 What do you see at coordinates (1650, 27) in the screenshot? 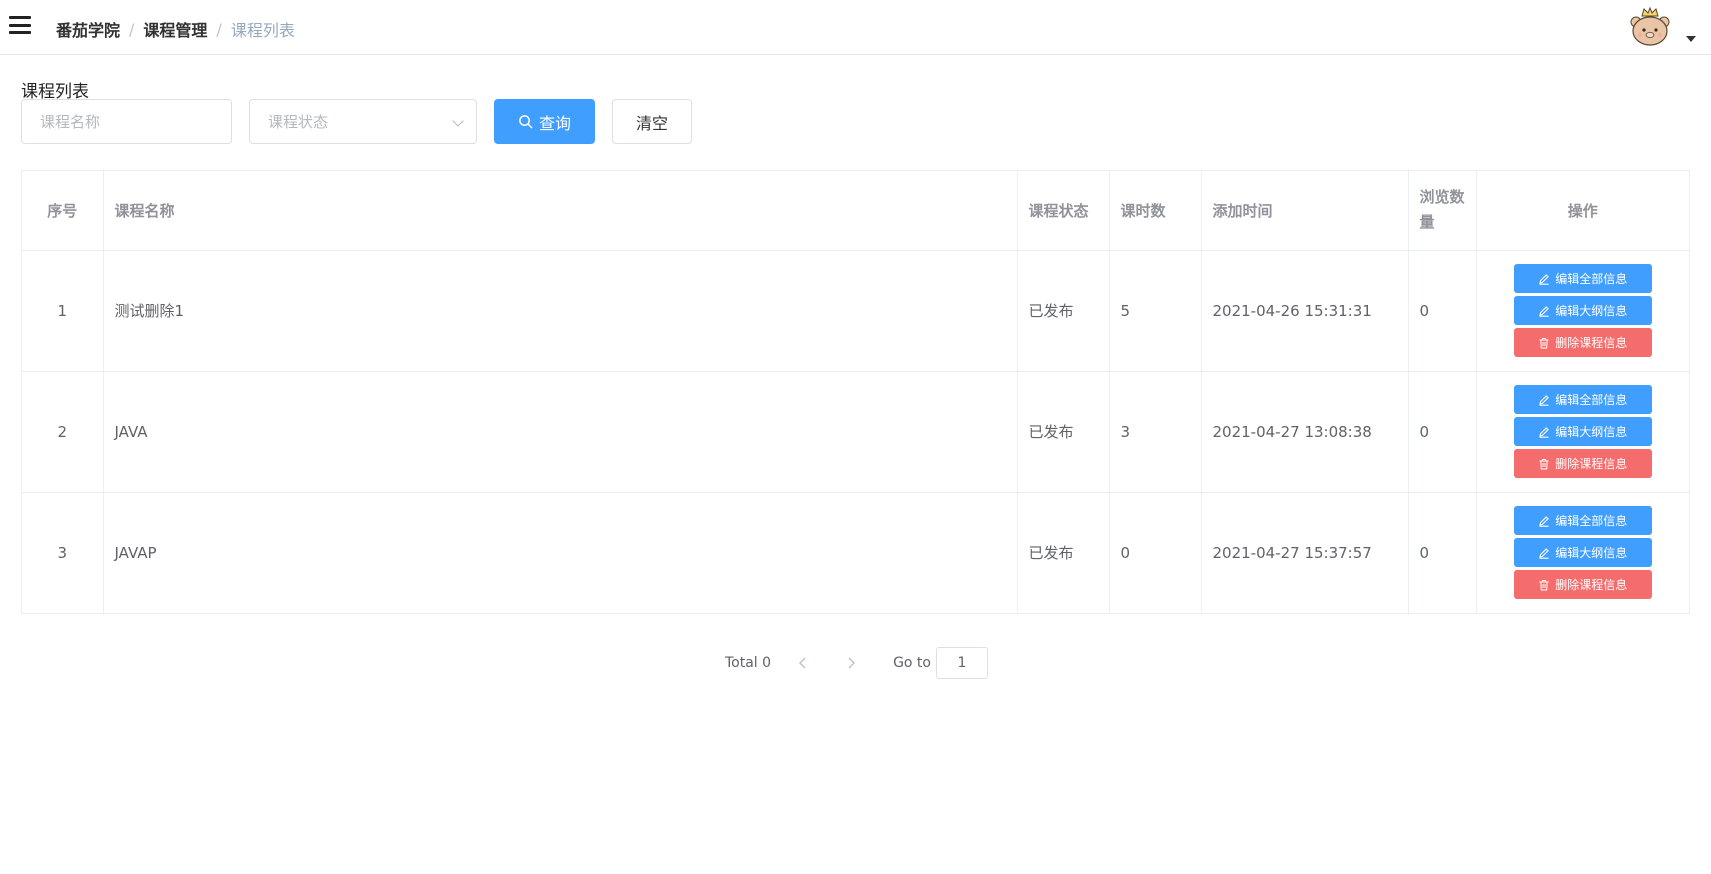
I see `user-avatar` at bounding box center [1650, 27].